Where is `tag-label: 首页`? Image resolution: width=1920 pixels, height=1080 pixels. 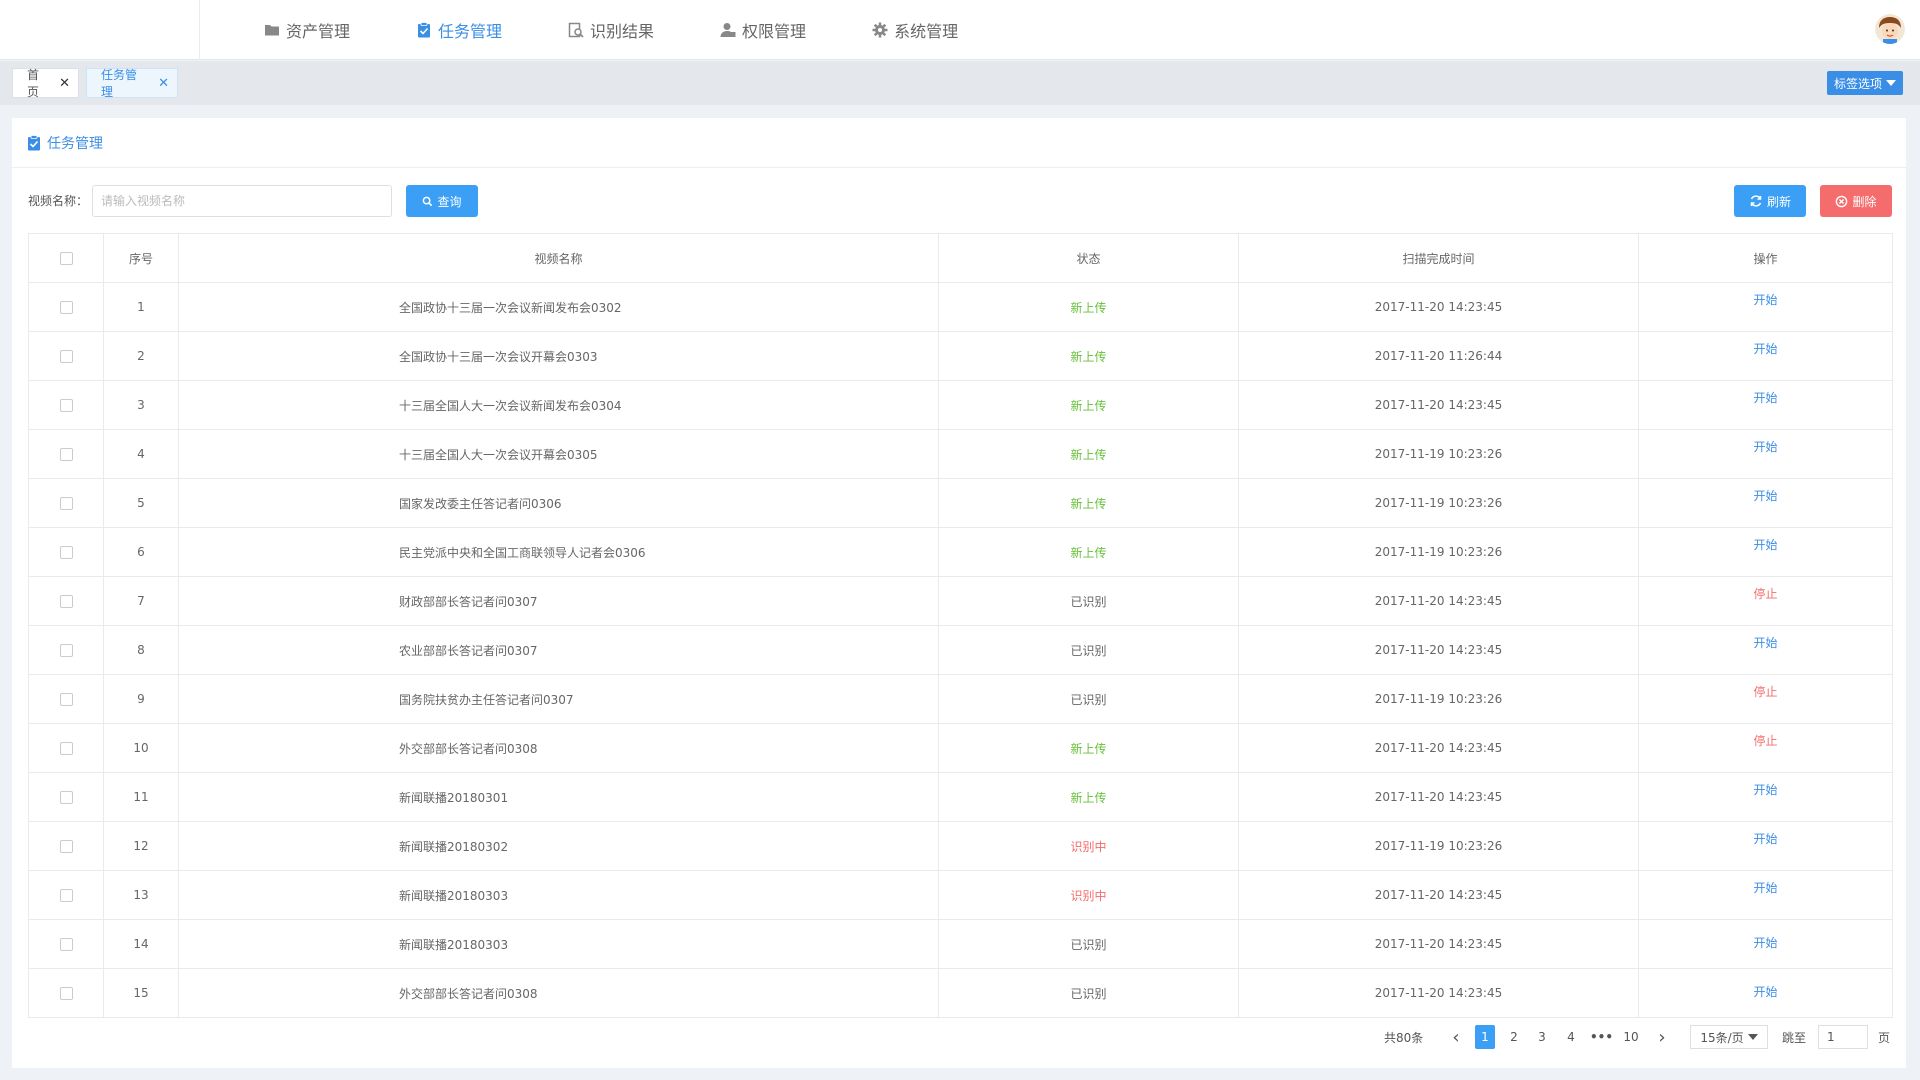 tag-label: 首页 is located at coordinates (33, 83).